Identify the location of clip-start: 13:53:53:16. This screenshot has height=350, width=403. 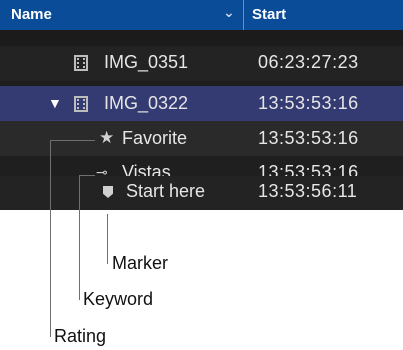
(308, 103).